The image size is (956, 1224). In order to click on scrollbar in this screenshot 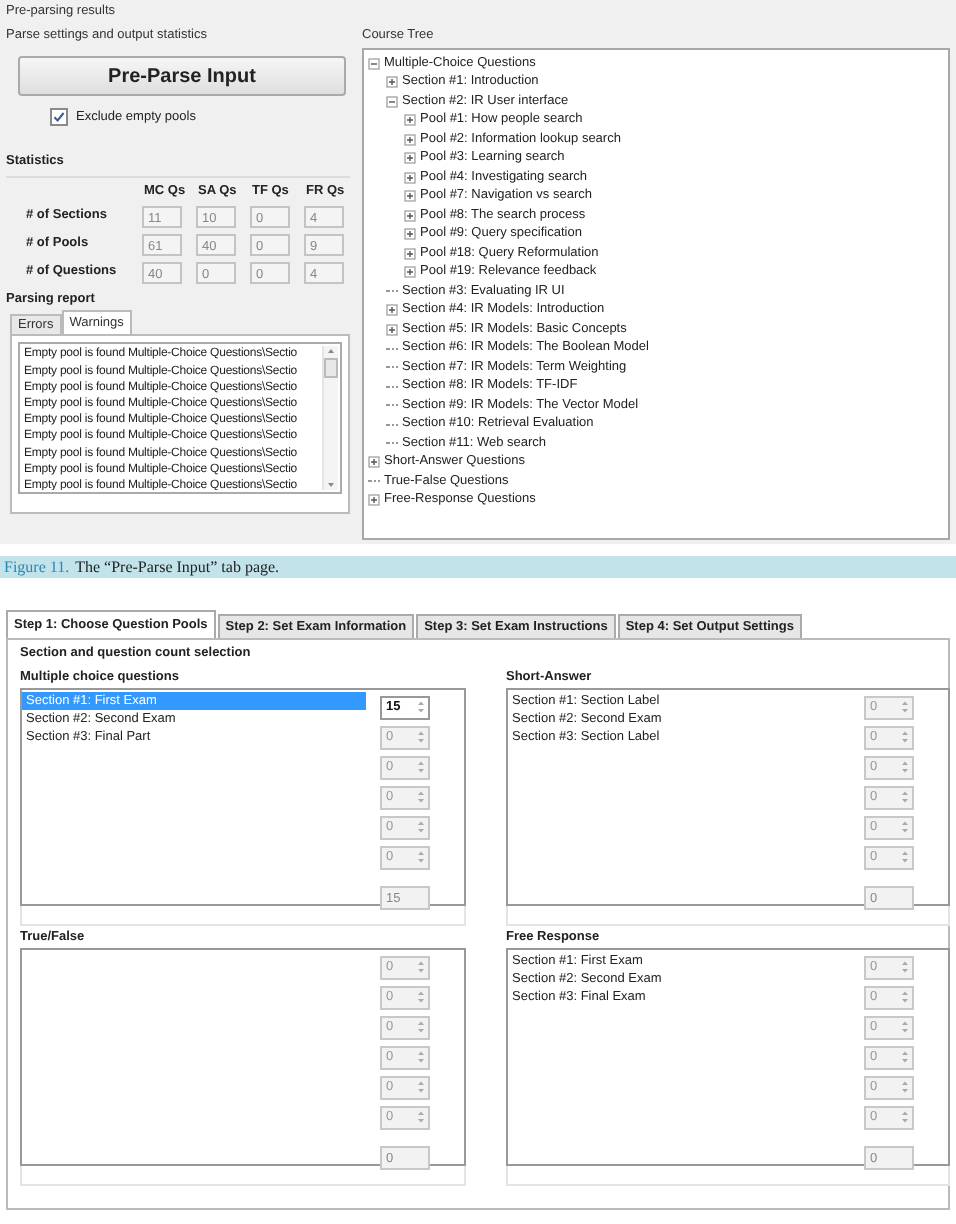, I will do `click(330, 418)`.